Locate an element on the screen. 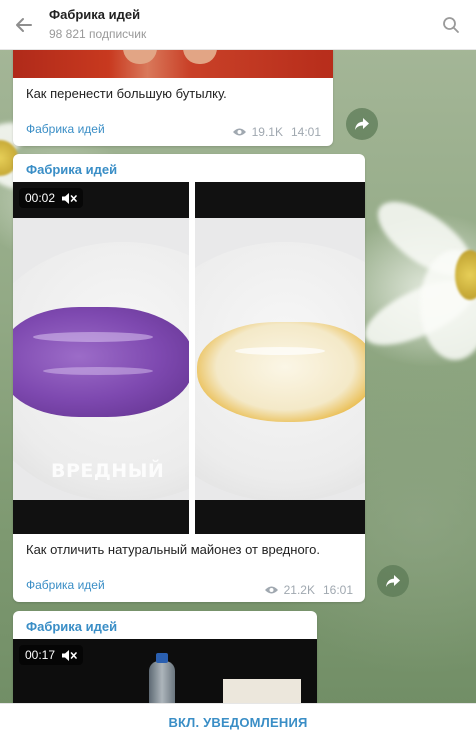  video-duration-badge: 00:02 is located at coordinates (51, 198).